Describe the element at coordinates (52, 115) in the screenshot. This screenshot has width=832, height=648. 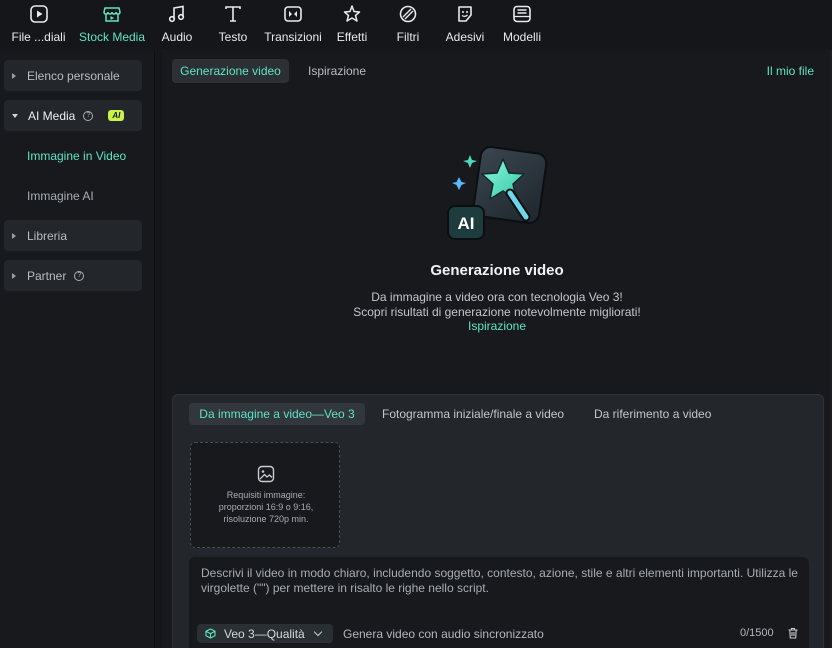
I see `sidebar-item-label: AI Media` at that location.